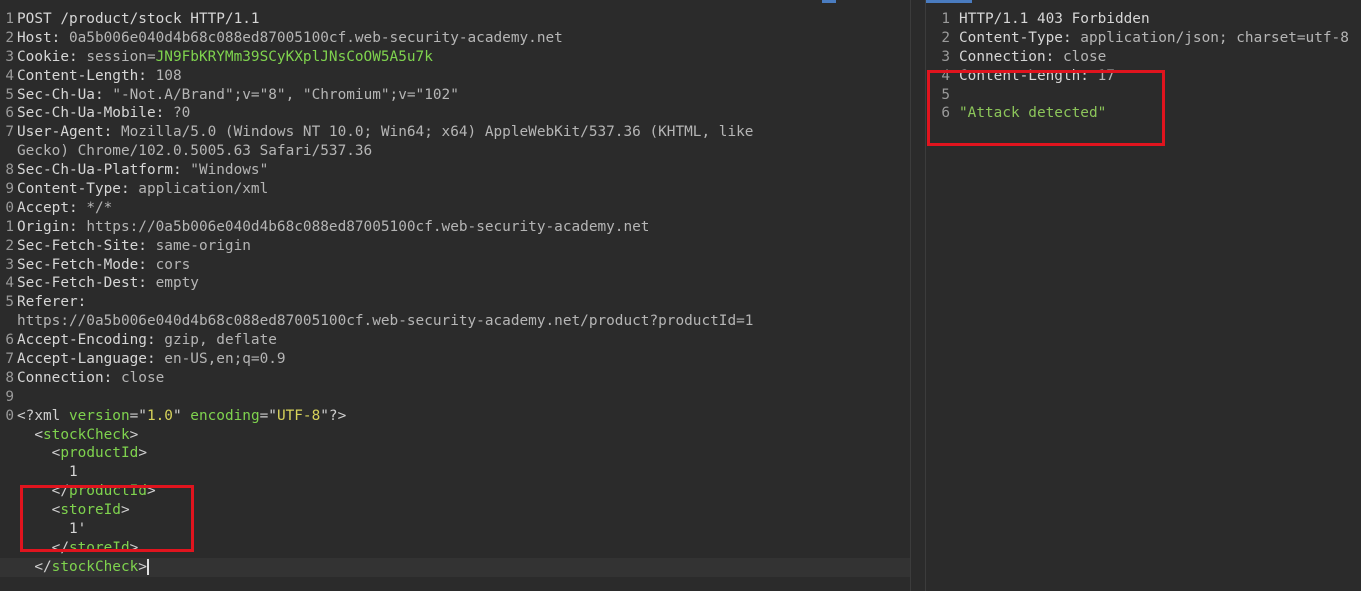 The image size is (1361, 591). I want to click on request-token: 1, so click(47, 472).